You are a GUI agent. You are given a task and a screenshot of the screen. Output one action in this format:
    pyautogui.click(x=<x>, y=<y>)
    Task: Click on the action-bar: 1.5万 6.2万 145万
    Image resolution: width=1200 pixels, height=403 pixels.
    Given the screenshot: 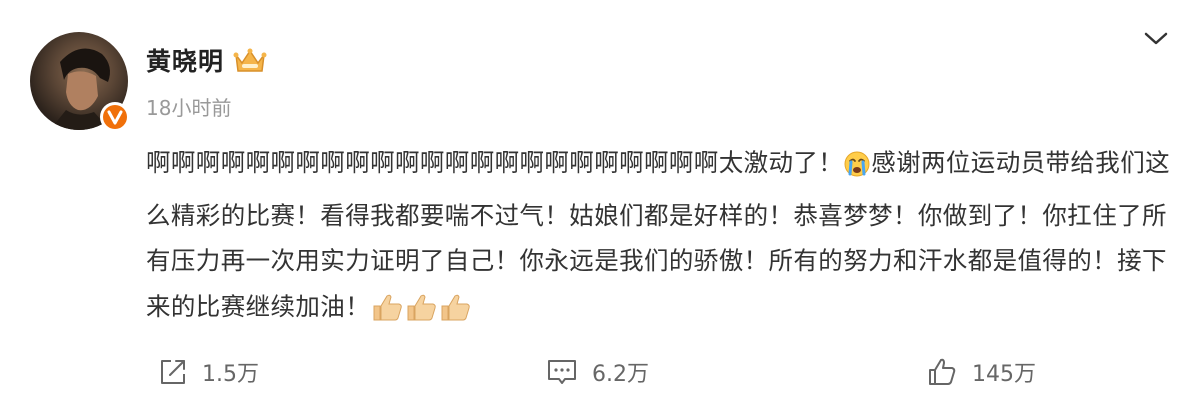 What is the action you would take?
    pyautogui.click(x=600, y=372)
    